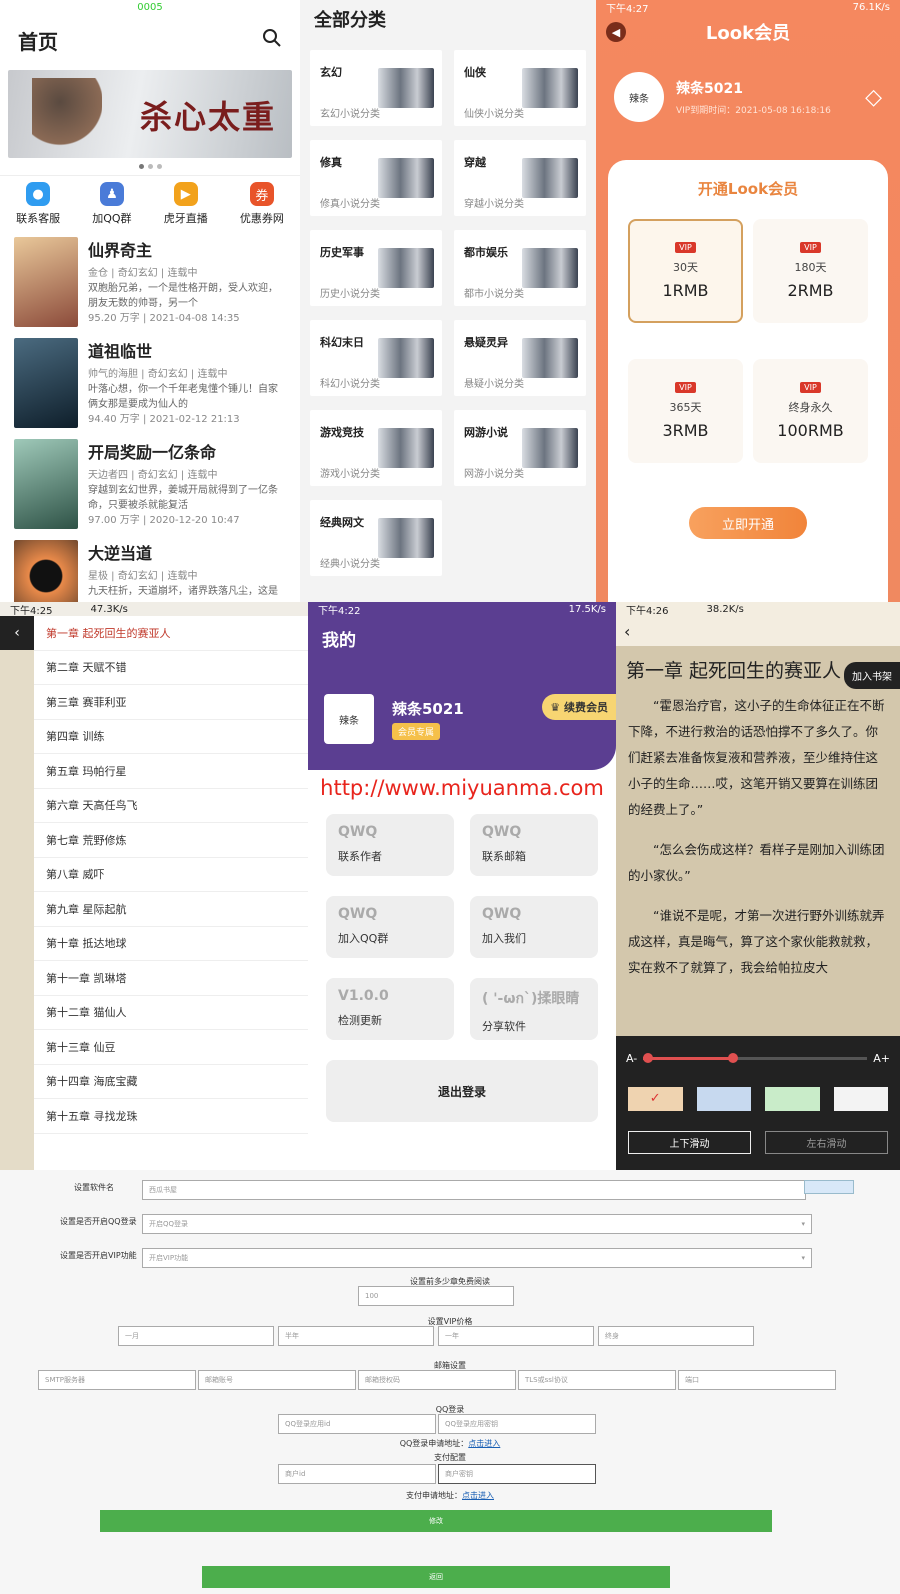 The width and height of the screenshot is (900, 1594). I want to click on book-stats: 97.00 万字 | 2020-12-20 10:47, so click(164, 520).